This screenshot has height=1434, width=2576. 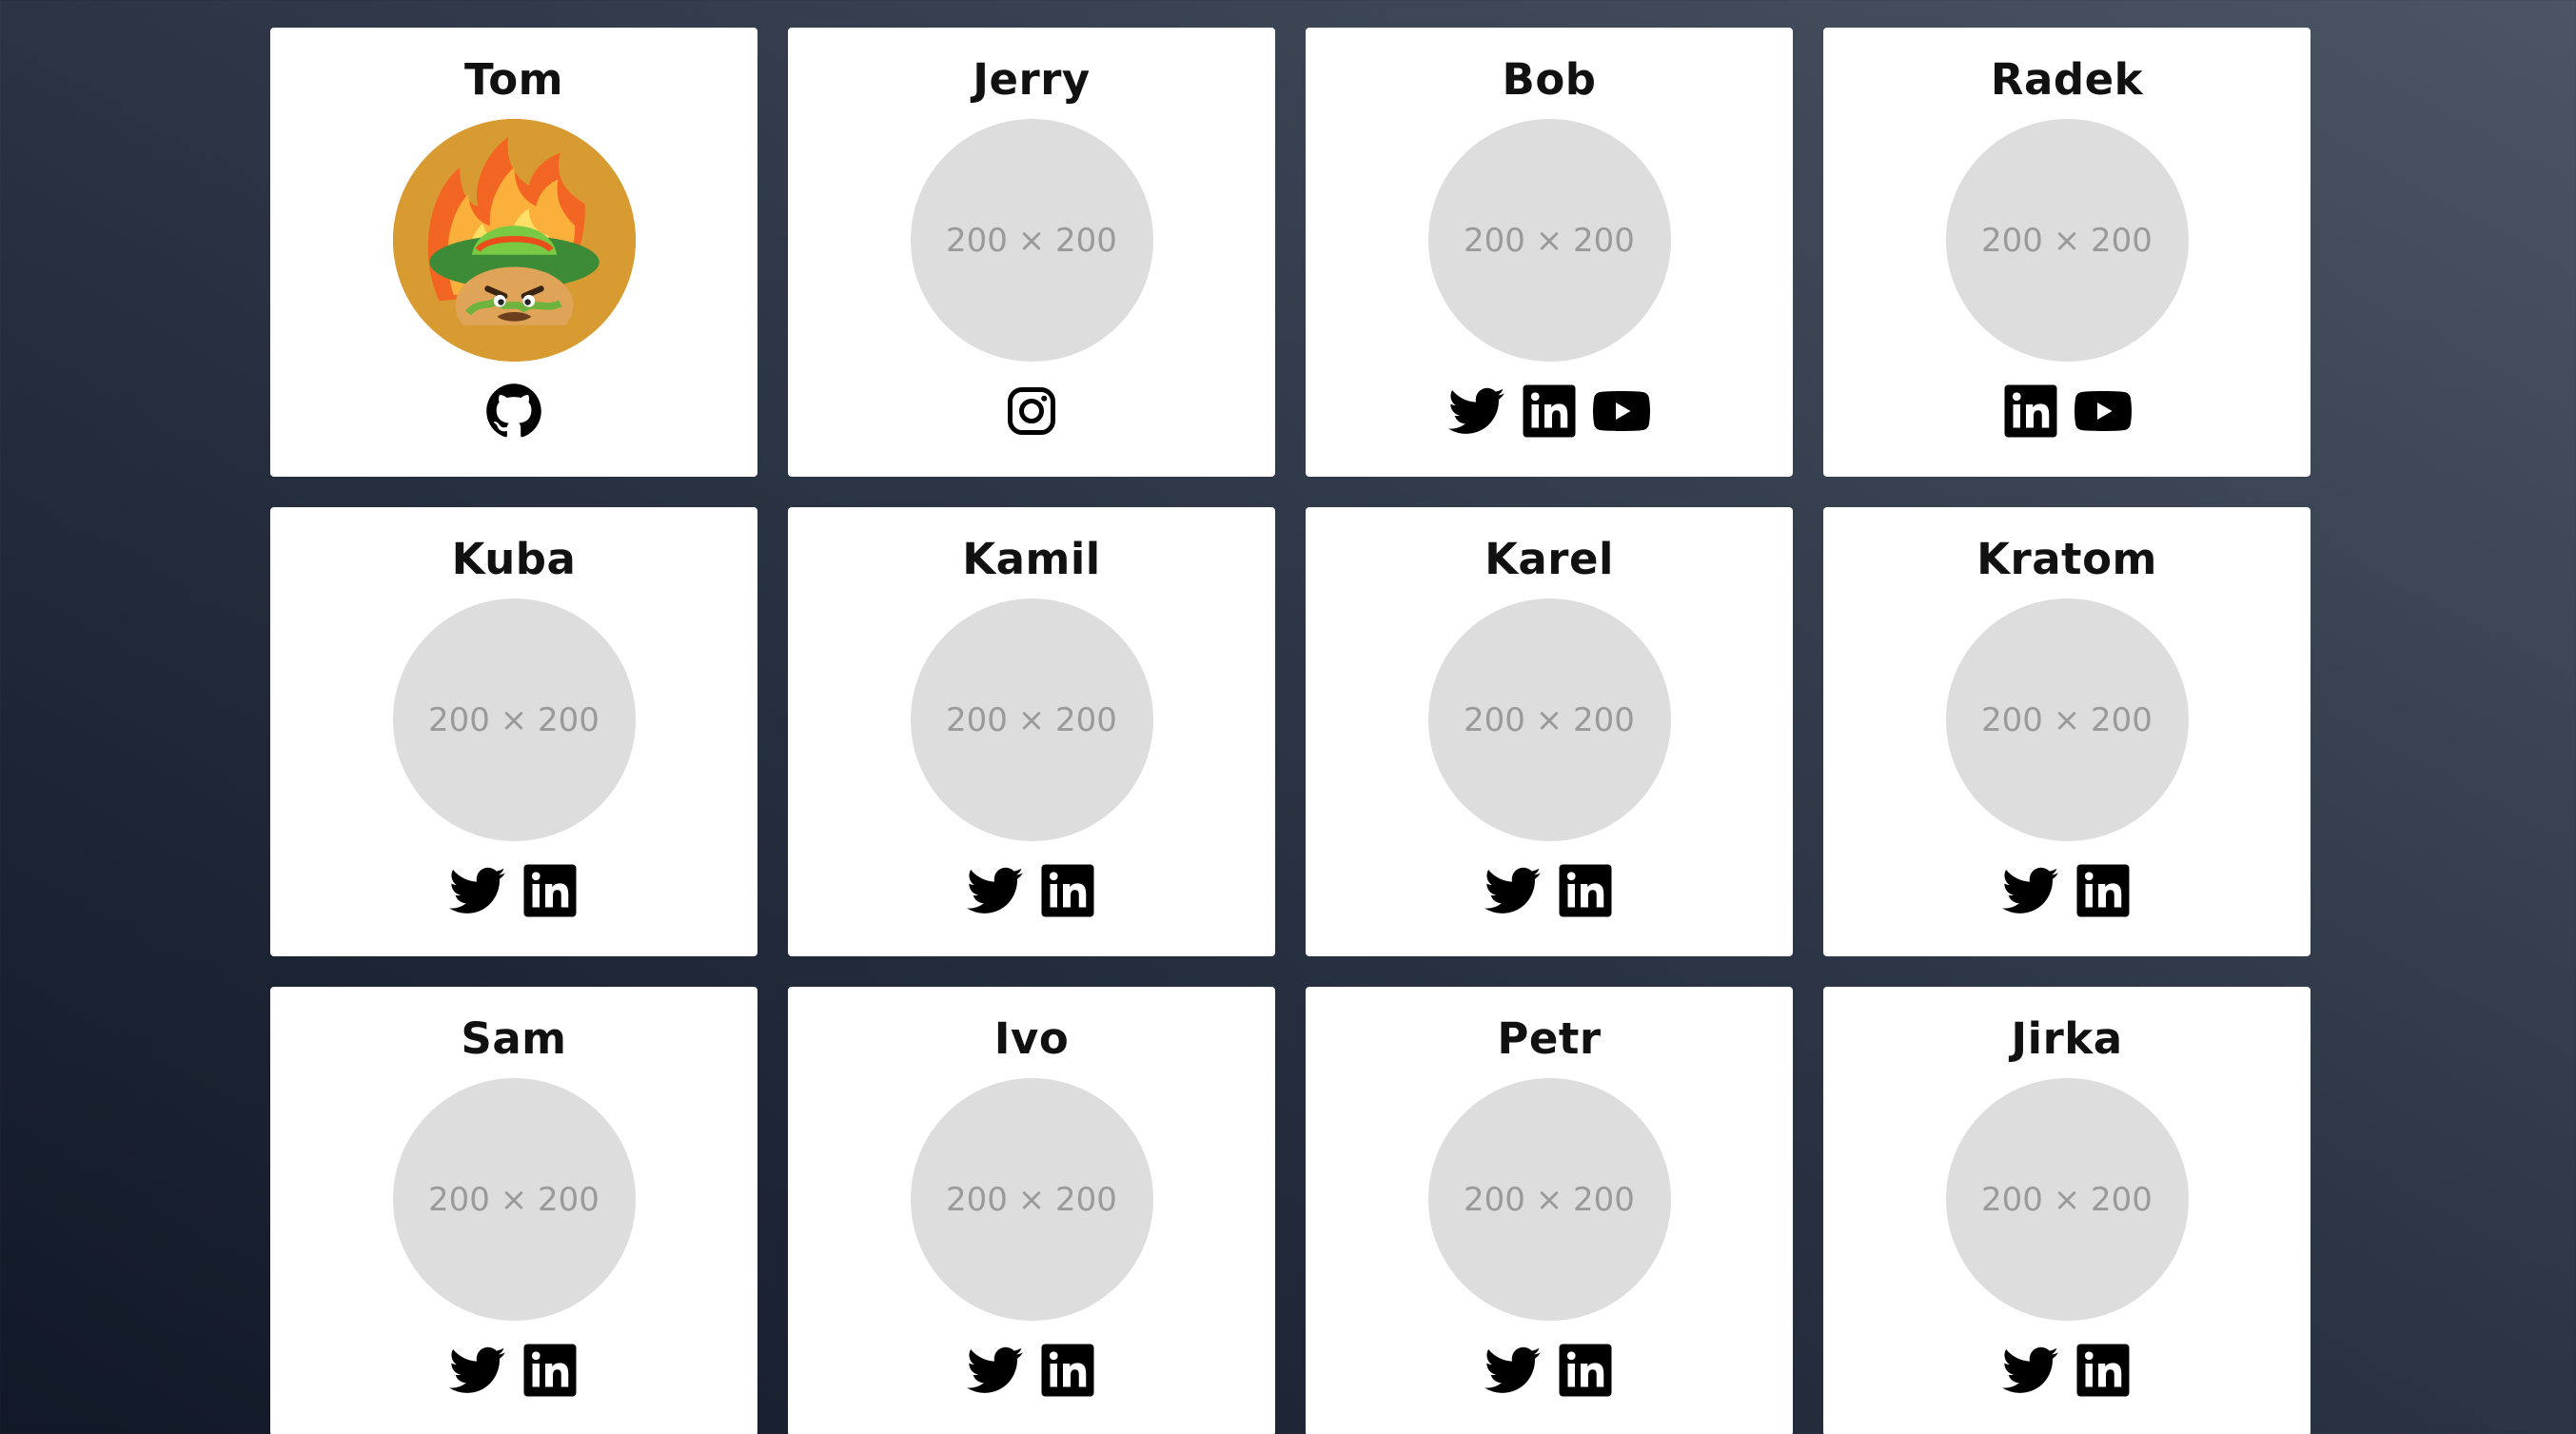 What do you see at coordinates (514, 1038) in the screenshot?
I see `member-name: Sam` at bounding box center [514, 1038].